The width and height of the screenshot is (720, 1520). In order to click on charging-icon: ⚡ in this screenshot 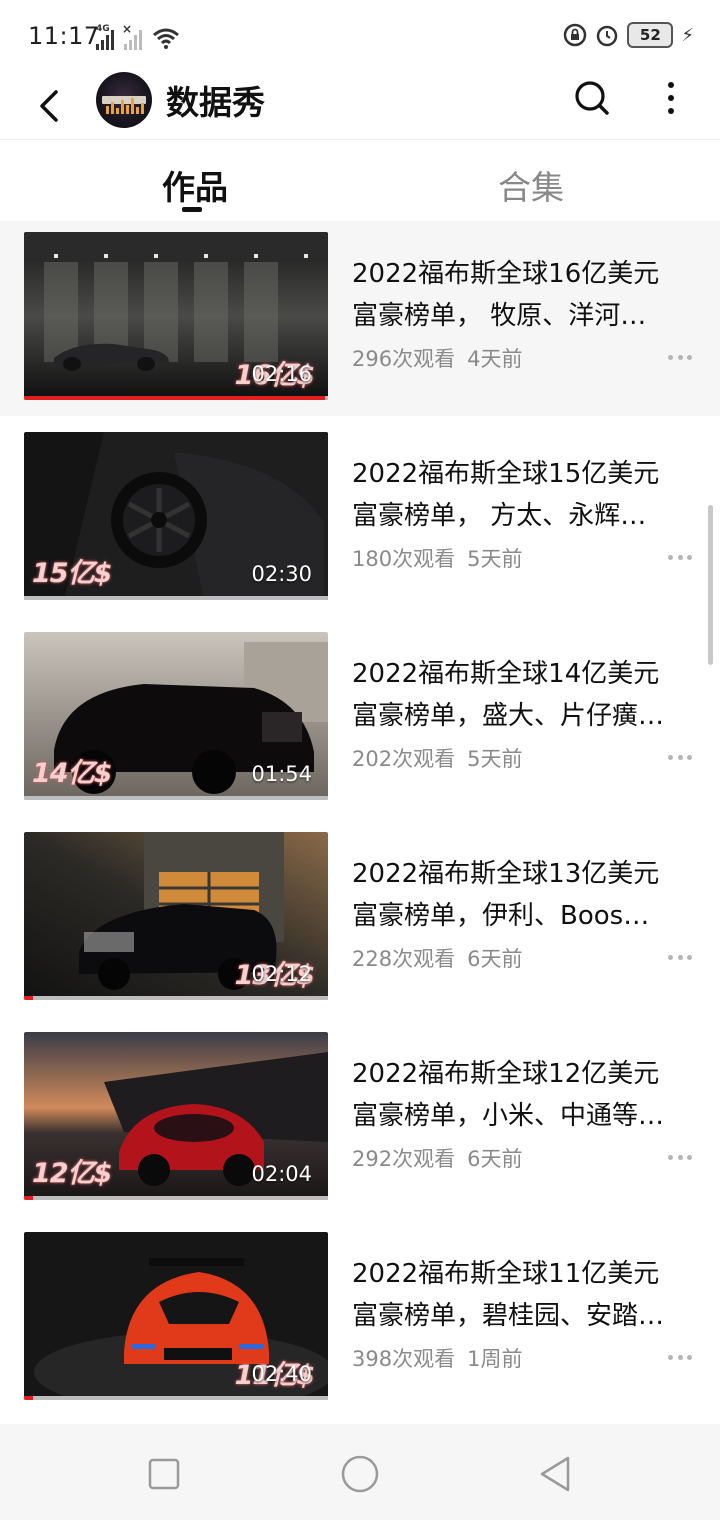, I will do `click(687, 35)`.